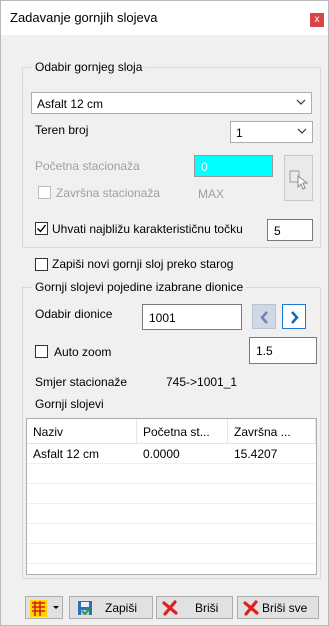 The image size is (329, 626). What do you see at coordinates (147, 229) in the screenshot?
I see `uhvati-label: Uhvati najbližu karakterističnu točku` at bounding box center [147, 229].